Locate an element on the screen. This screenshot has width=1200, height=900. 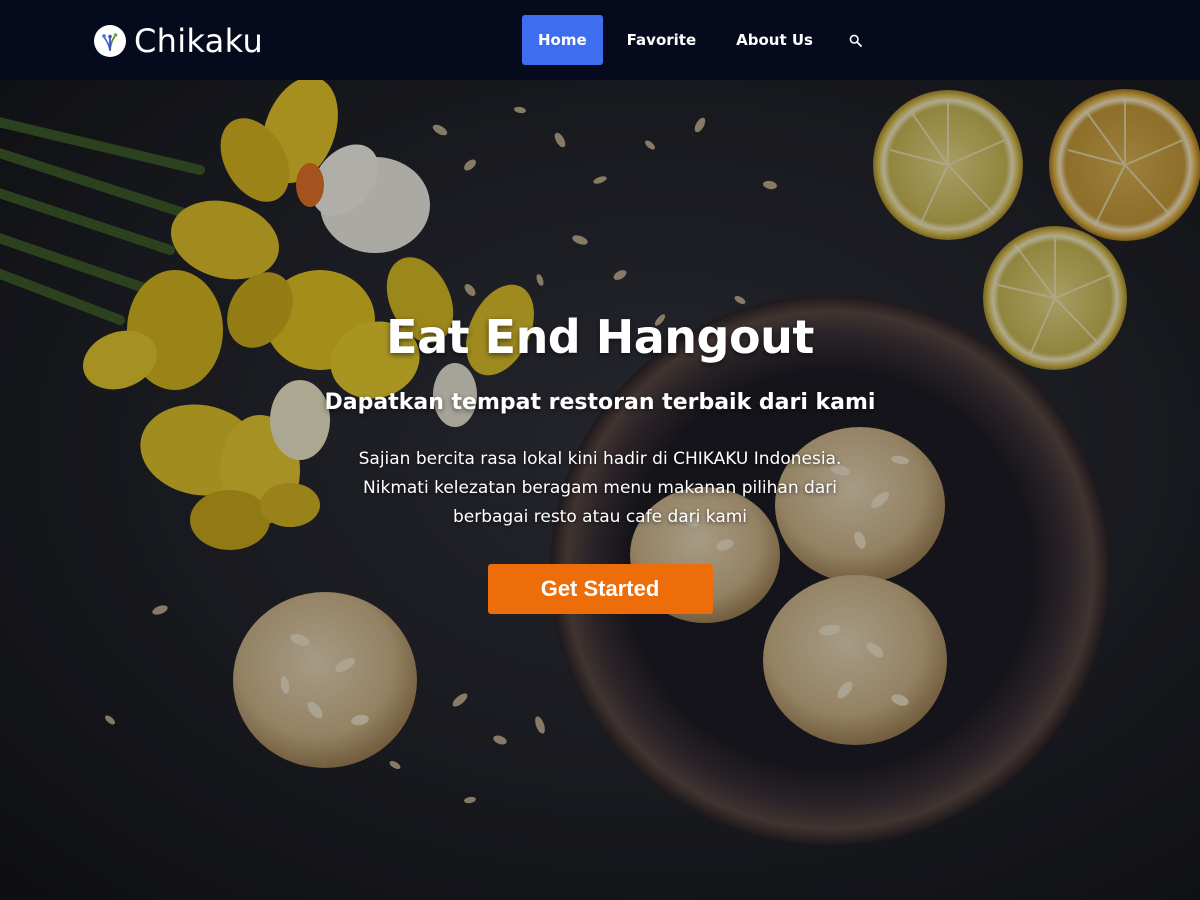
nav-about-link: About Us is located at coordinates (774, 40).